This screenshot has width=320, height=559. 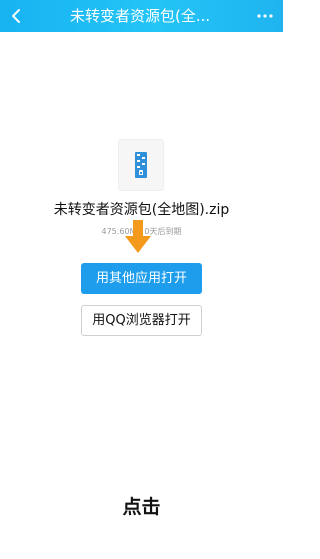 What do you see at coordinates (141, 320) in the screenshot?
I see `open-with-qq-browser-button: 用QQ浏览器打开` at bounding box center [141, 320].